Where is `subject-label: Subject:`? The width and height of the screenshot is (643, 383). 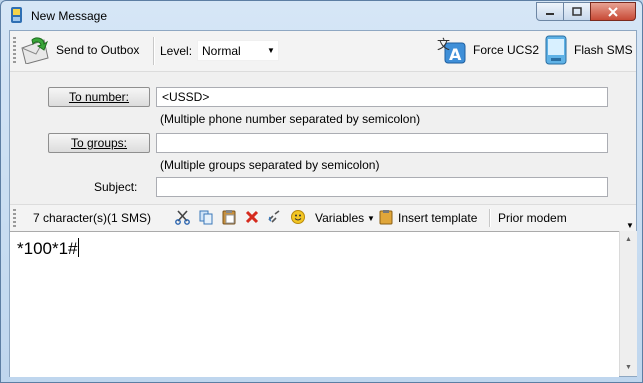 subject-label: Subject: is located at coordinates (116, 187).